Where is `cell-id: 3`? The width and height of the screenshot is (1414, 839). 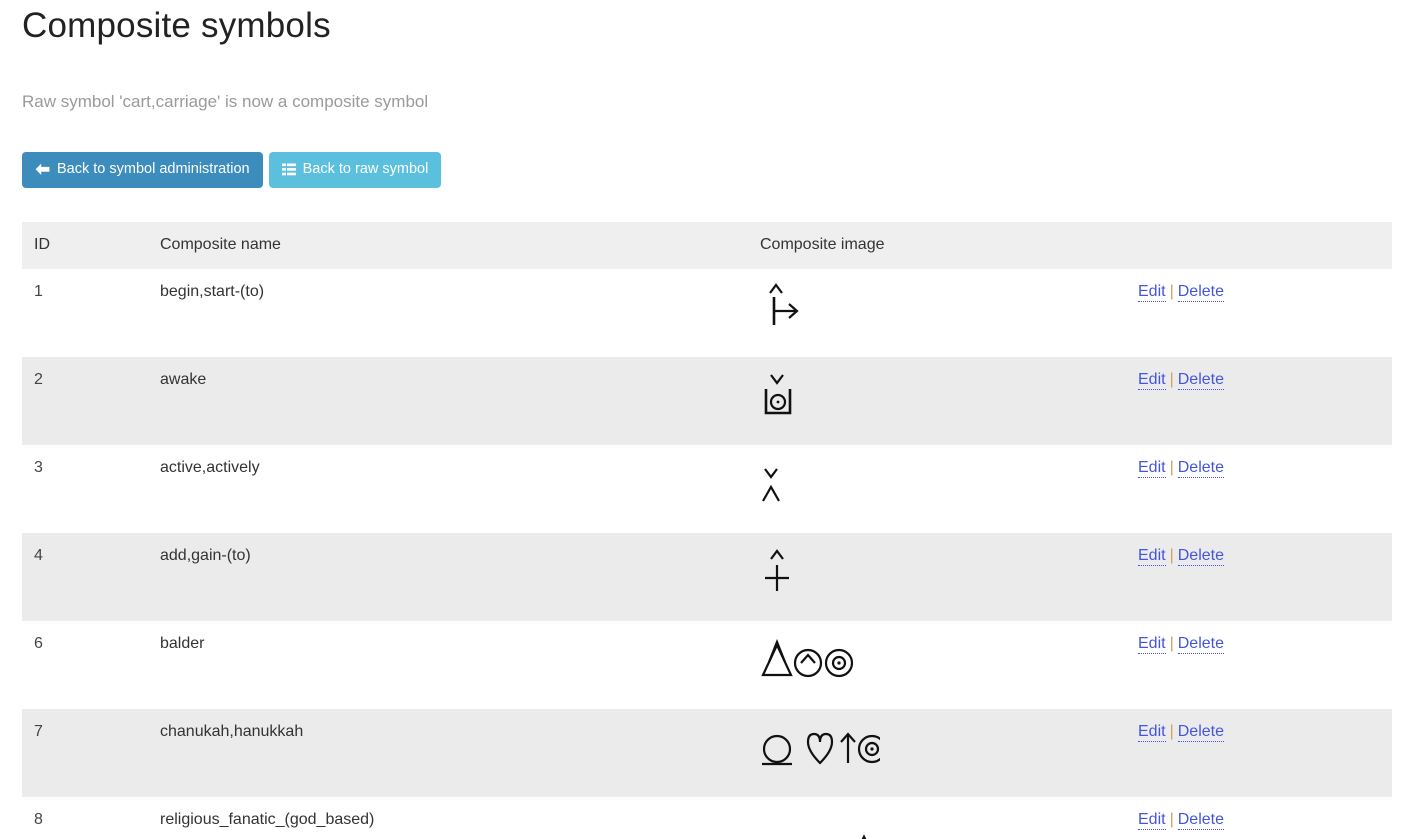
cell-id: 3 is located at coordinates (38, 467).